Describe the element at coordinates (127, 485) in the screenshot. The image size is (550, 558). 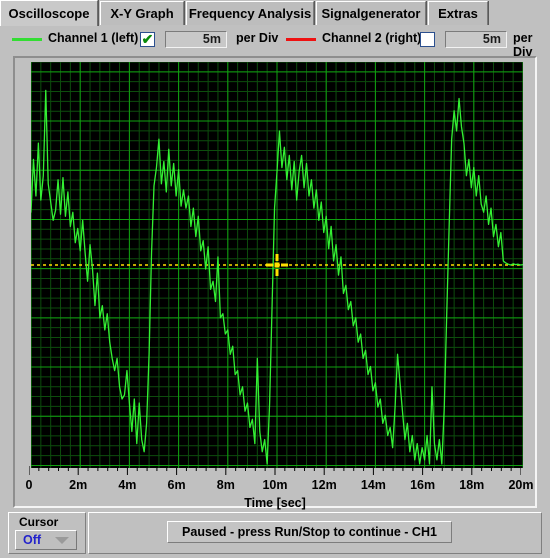
I see `x-axis-tick-label: 4m` at that location.